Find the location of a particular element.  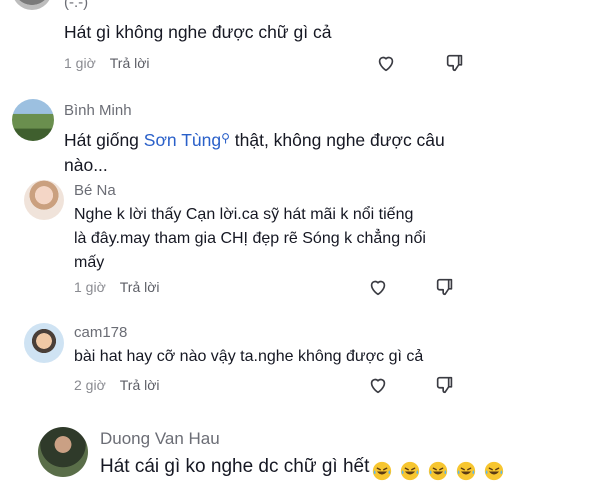

comment-username: Bình Minh is located at coordinates (98, 110).